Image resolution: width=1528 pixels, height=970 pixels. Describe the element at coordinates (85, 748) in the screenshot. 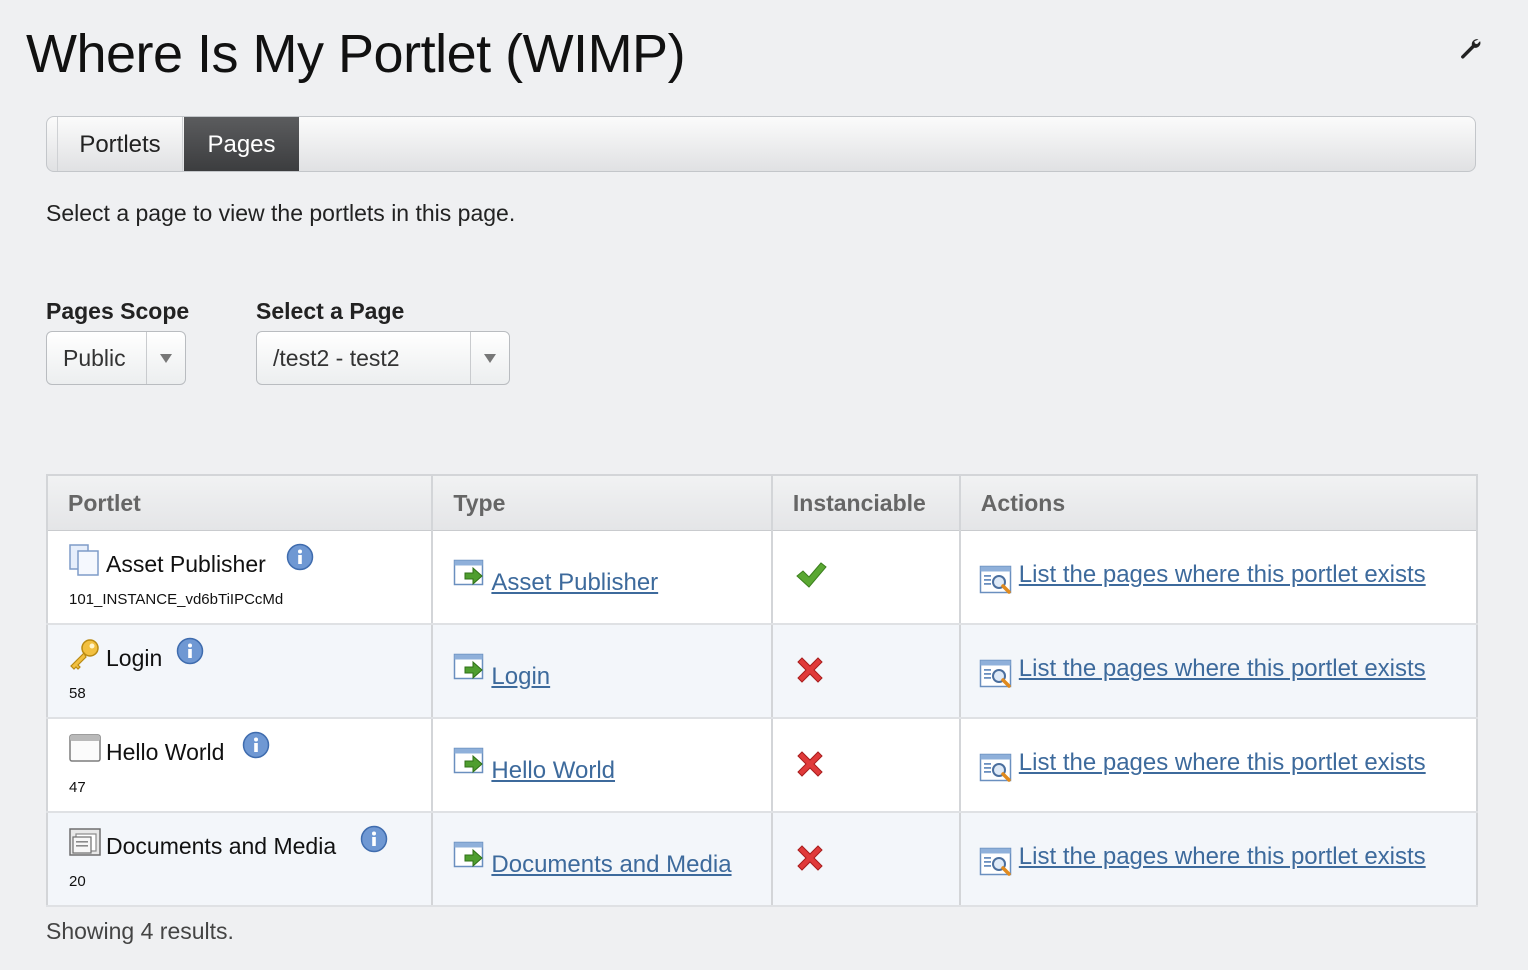

I see `window-icon` at that location.